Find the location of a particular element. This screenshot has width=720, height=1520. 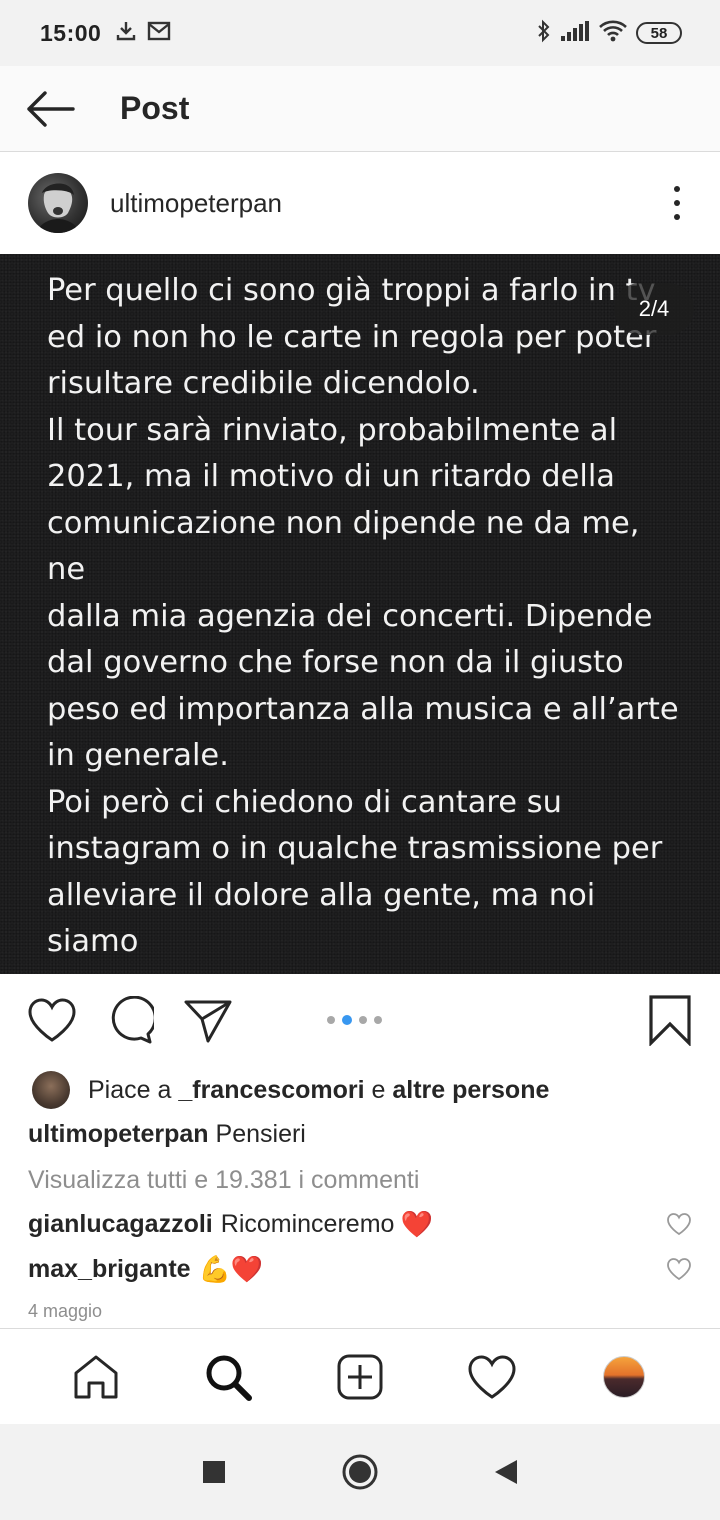

likes-others-link: altre persone is located at coordinates (470, 1090).